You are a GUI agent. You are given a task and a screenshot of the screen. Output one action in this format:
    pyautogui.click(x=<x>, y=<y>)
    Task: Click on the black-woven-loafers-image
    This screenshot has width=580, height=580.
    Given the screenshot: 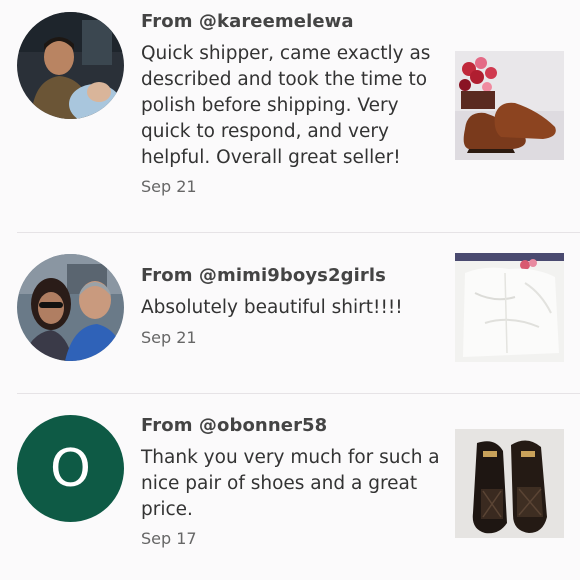 What is the action you would take?
    pyautogui.click(x=509, y=483)
    